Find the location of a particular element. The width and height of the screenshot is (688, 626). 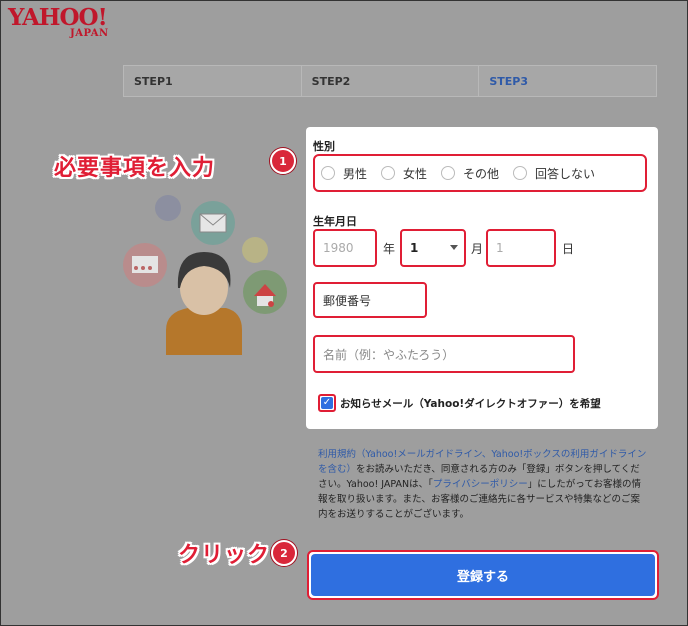

step-indicator: STEP1 STEP2 STEP3 is located at coordinates (390, 81).